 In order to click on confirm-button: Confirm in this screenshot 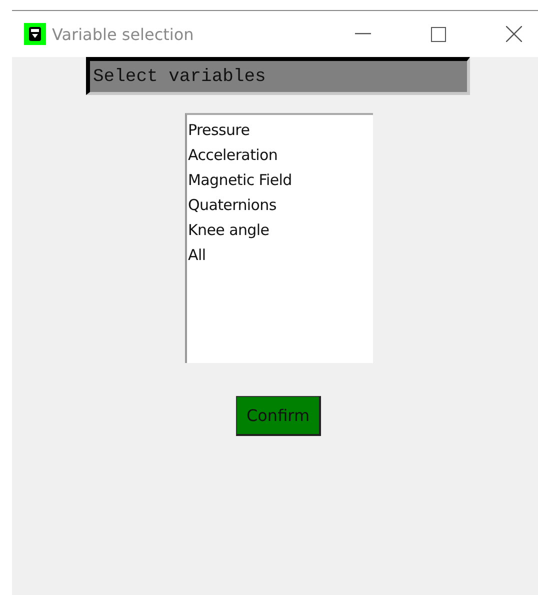, I will do `click(278, 416)`.